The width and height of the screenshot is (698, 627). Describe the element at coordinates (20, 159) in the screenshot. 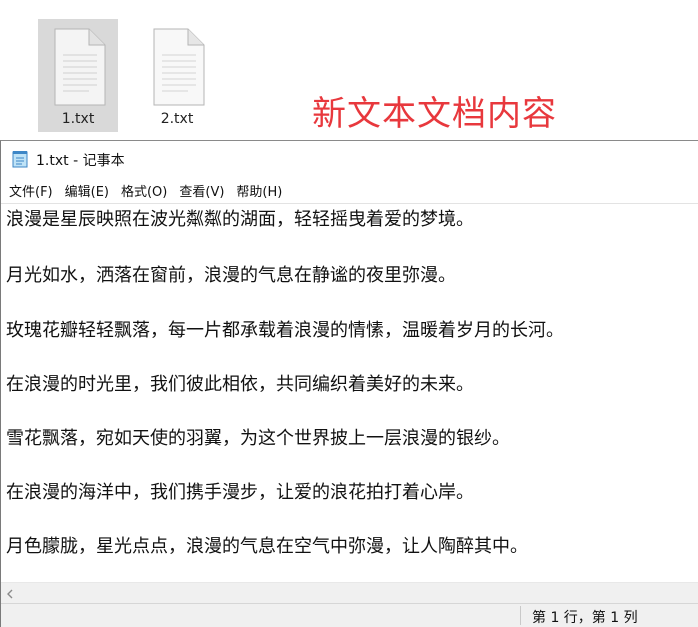

I see `notepad-icon` at that location.